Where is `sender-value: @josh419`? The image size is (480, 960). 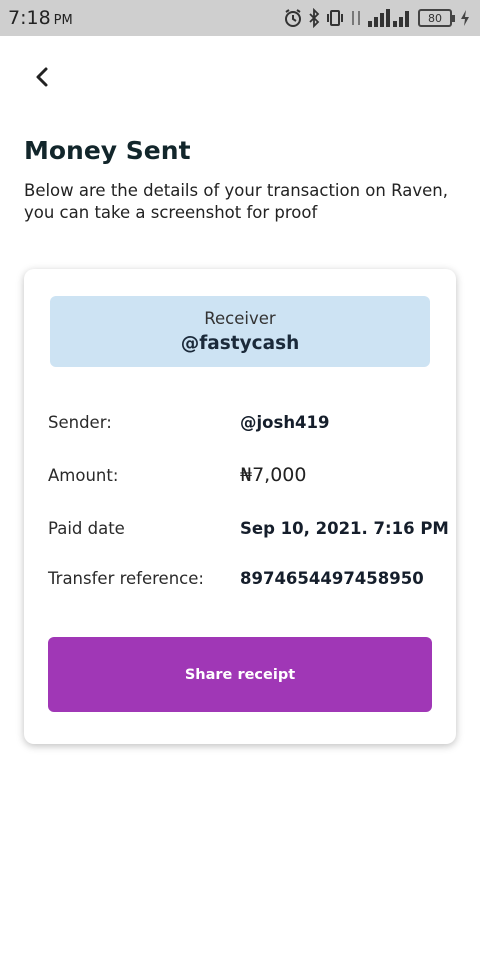 sender-value: @josh419 is located at coordinates (285, 422).